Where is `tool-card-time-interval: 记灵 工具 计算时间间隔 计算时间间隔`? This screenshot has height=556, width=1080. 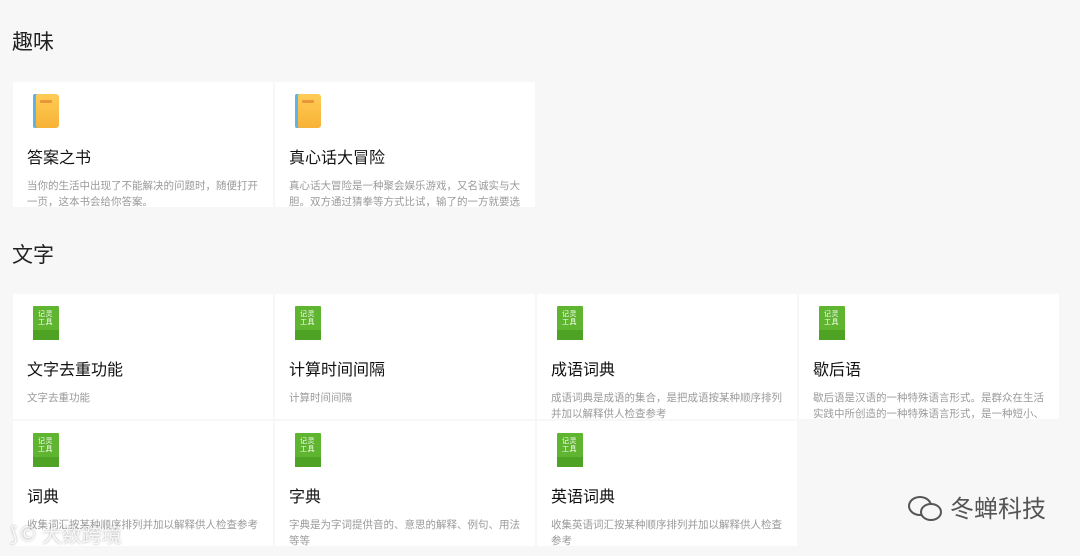
tool-card-time-interval: 记灵 工具 计算时间间隔 计算时间间隔 is located at coordinates (405, 356).